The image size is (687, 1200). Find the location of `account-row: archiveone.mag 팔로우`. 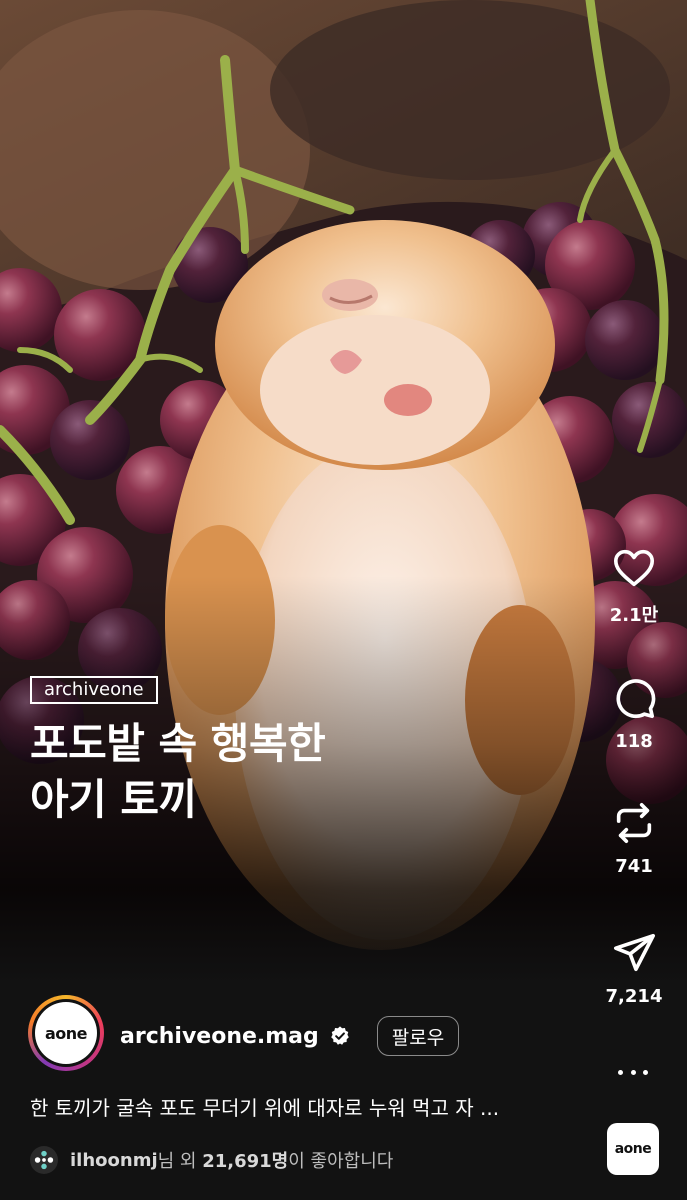

account-row: archiveone.mag 팔로우 is located at coordinates (290, 1036).